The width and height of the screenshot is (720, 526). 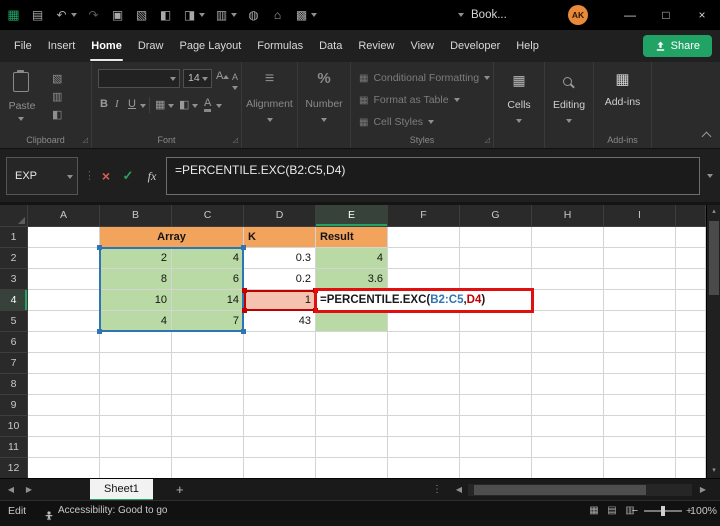 What do you see at coordinates (208, 321) in the screenshot?
I see `cell-C5: 7` at bounding box center [208, 321].